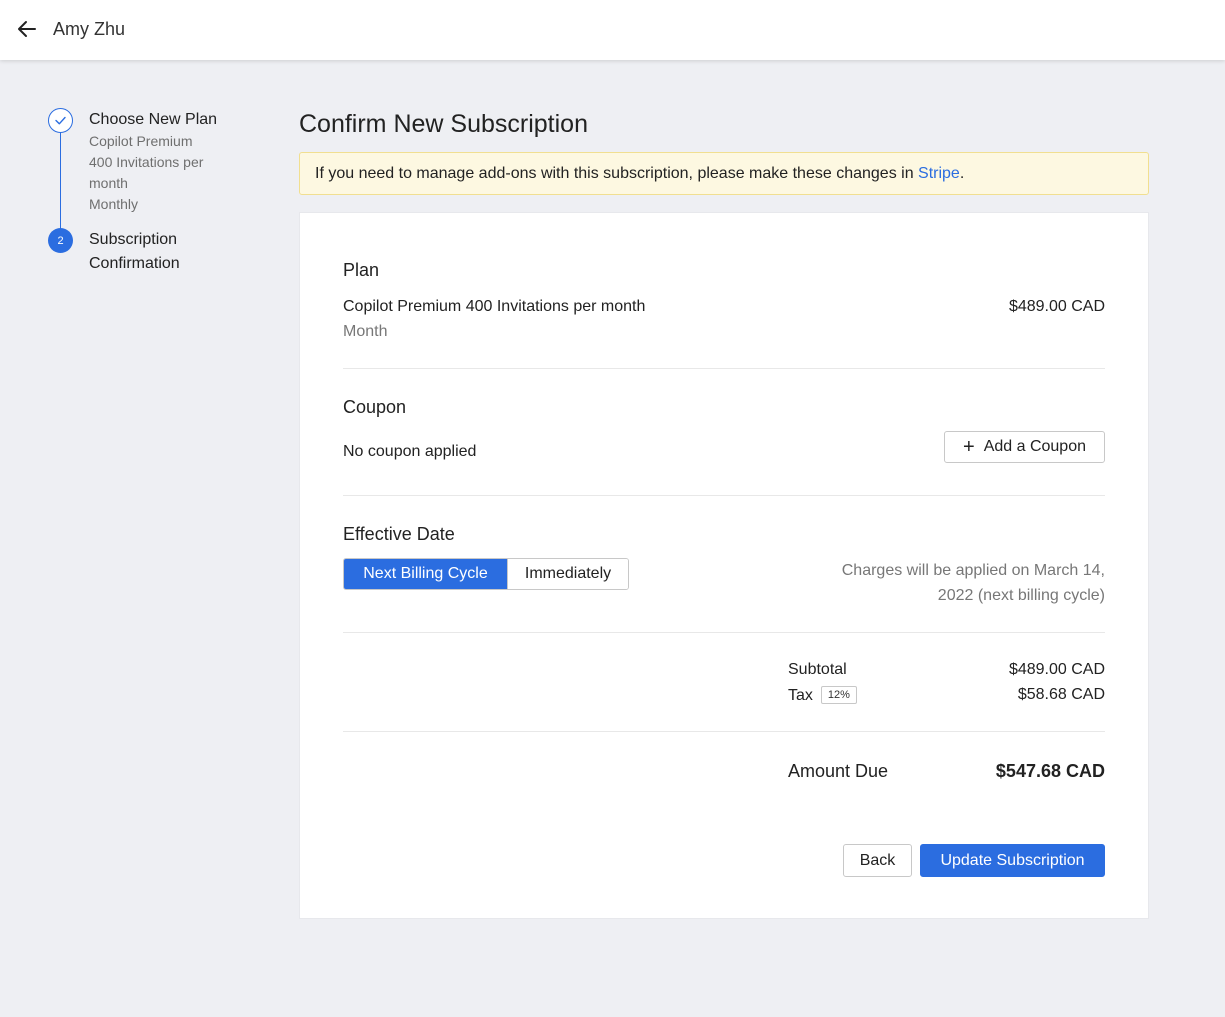  Describe the element at coordinates (838, 771) in the screenshot. I see `amount-due-label: Amount Due` at that location.